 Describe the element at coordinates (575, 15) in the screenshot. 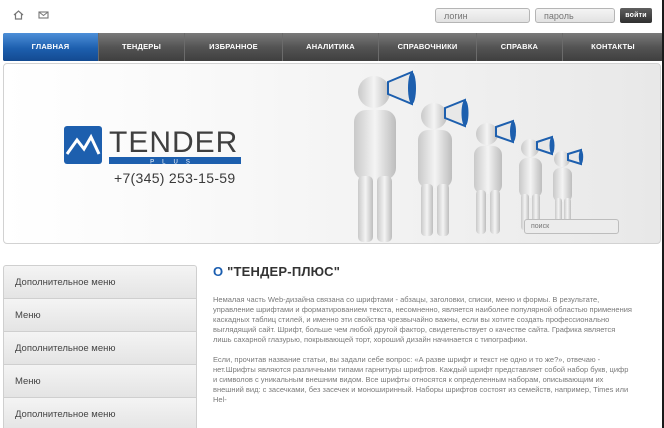

I see `password-input` at that location.